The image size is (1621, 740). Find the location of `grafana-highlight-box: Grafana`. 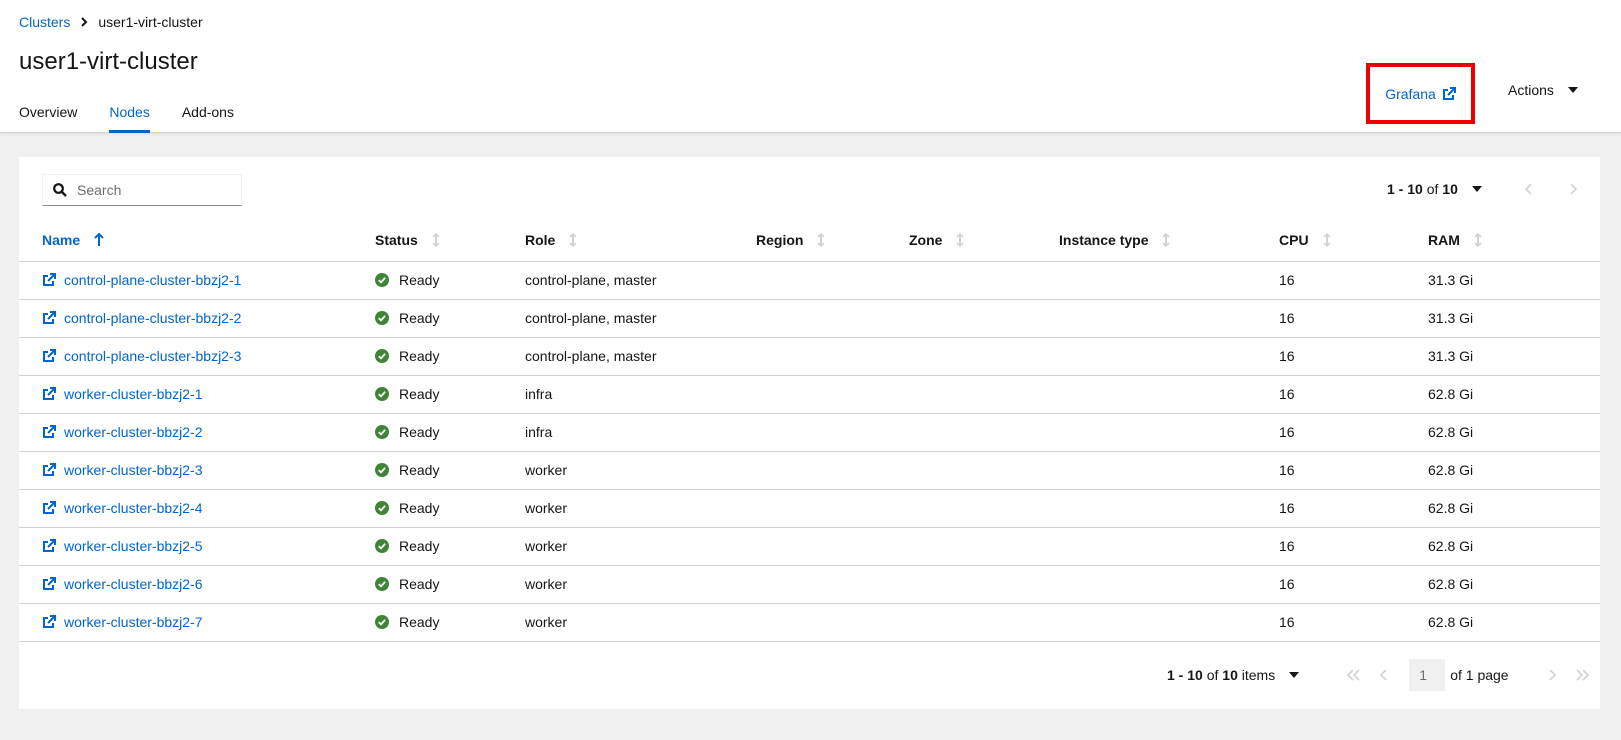

grafana-highlight-box: Grafana is located at coordinates (1420, 93).